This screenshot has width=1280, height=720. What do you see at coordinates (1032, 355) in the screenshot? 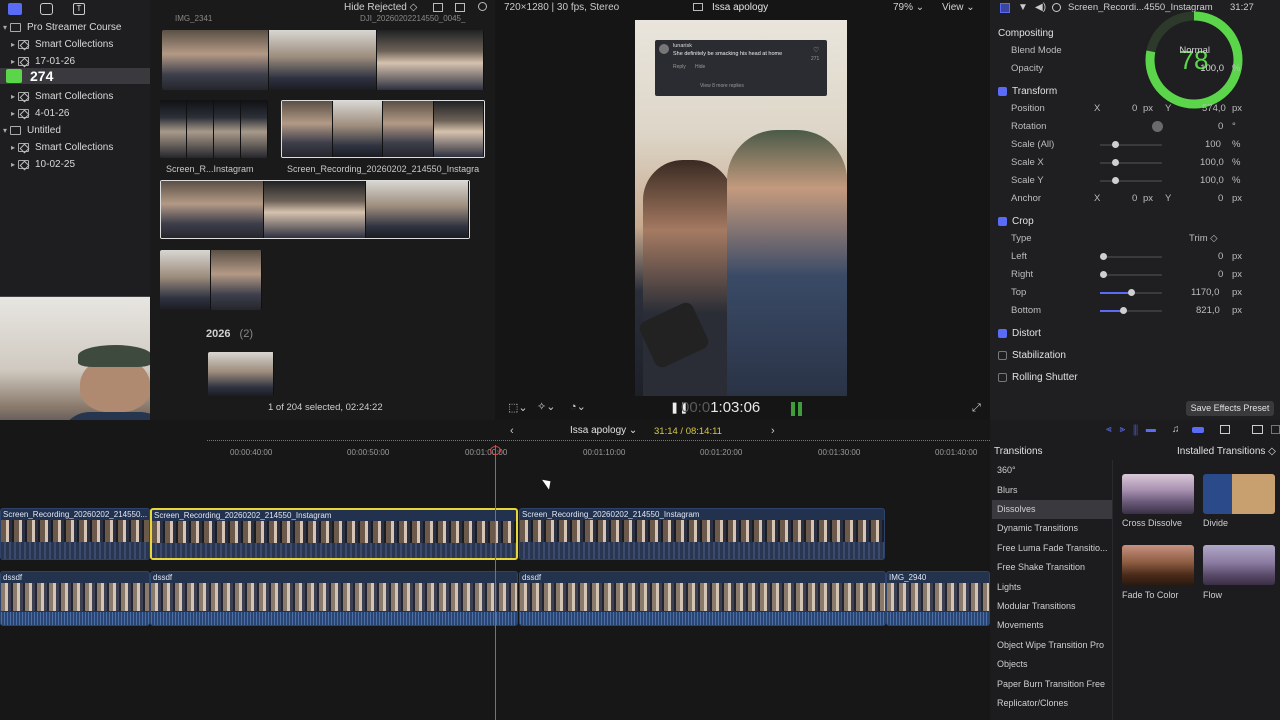
I see `stabilization-header: Stabilization` at bounding box center [1032, 355].